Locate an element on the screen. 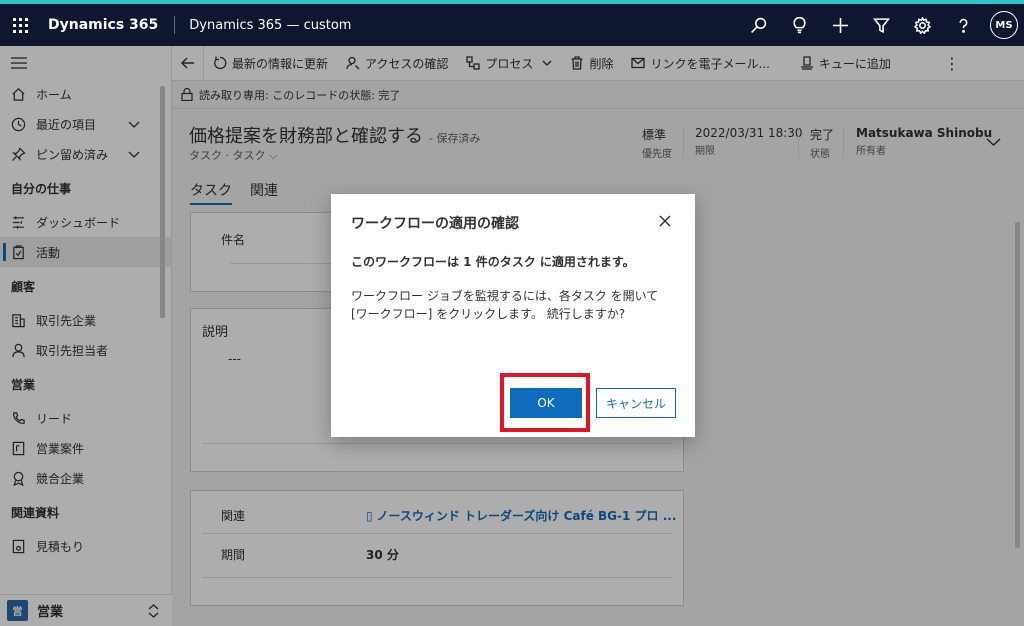 The width and height of the screenshot is (1024, 626). annotation-highlight-box is located at coordinates (545, 402).